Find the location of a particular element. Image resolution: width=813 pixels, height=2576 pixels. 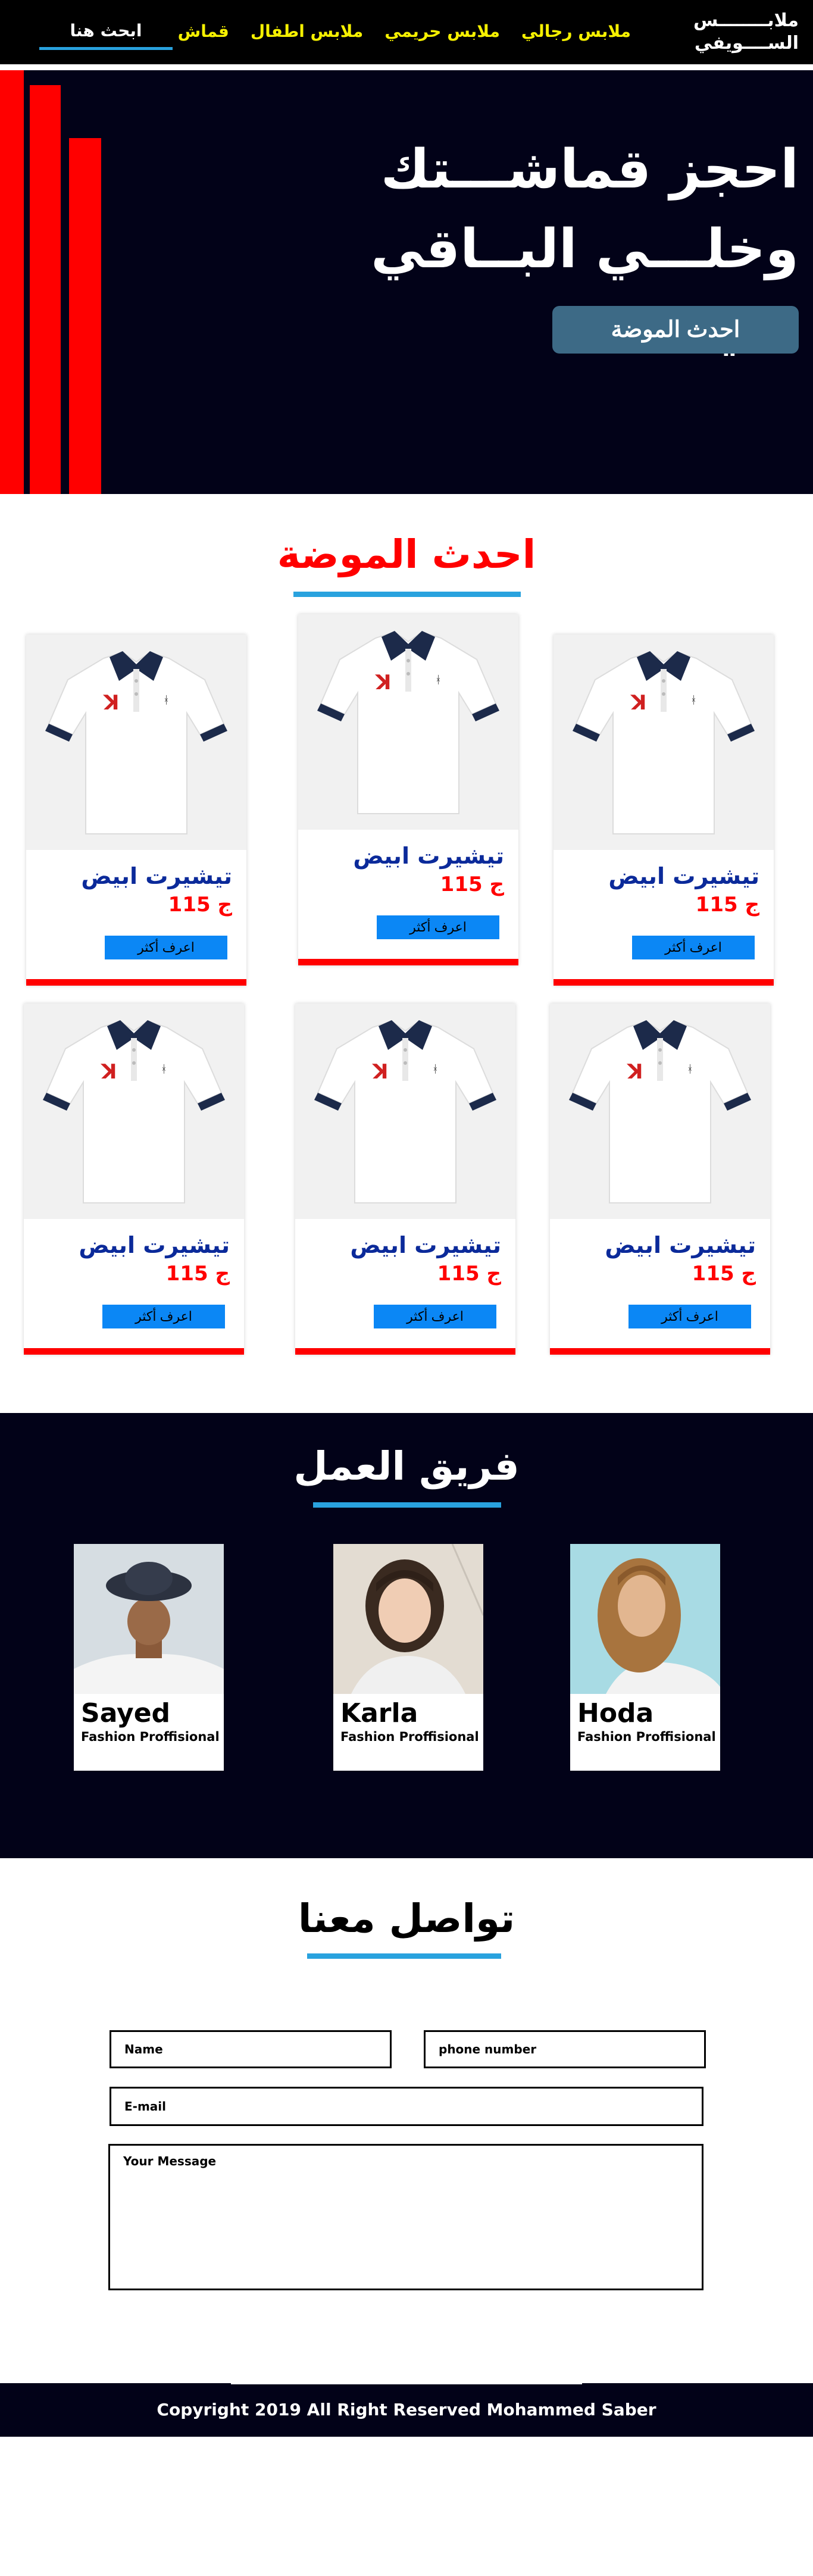

team-member-card: Hoda Fashion Proffisional is located at coordinates (645, 1657).